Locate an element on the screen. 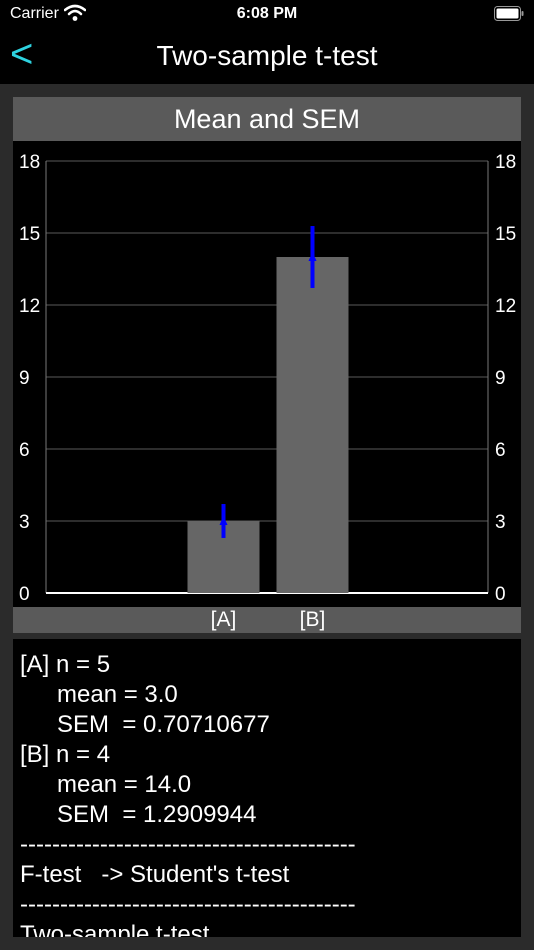 This screenshot has width=534, height=950. status-bar: Carrier 6:08 PM is located at coordinates (267, 14).